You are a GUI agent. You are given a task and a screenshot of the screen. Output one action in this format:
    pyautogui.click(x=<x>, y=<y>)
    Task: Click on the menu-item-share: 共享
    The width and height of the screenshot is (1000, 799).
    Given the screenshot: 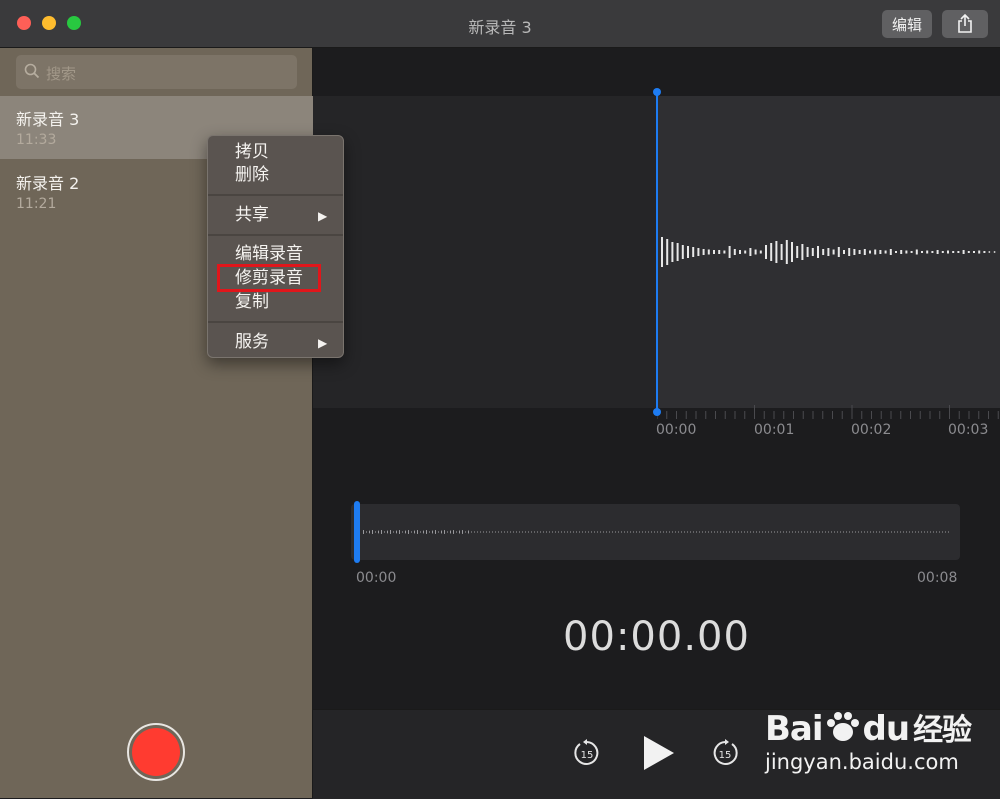 What is the action you would take?
    pyautogui.click(x=252, y=215)
    